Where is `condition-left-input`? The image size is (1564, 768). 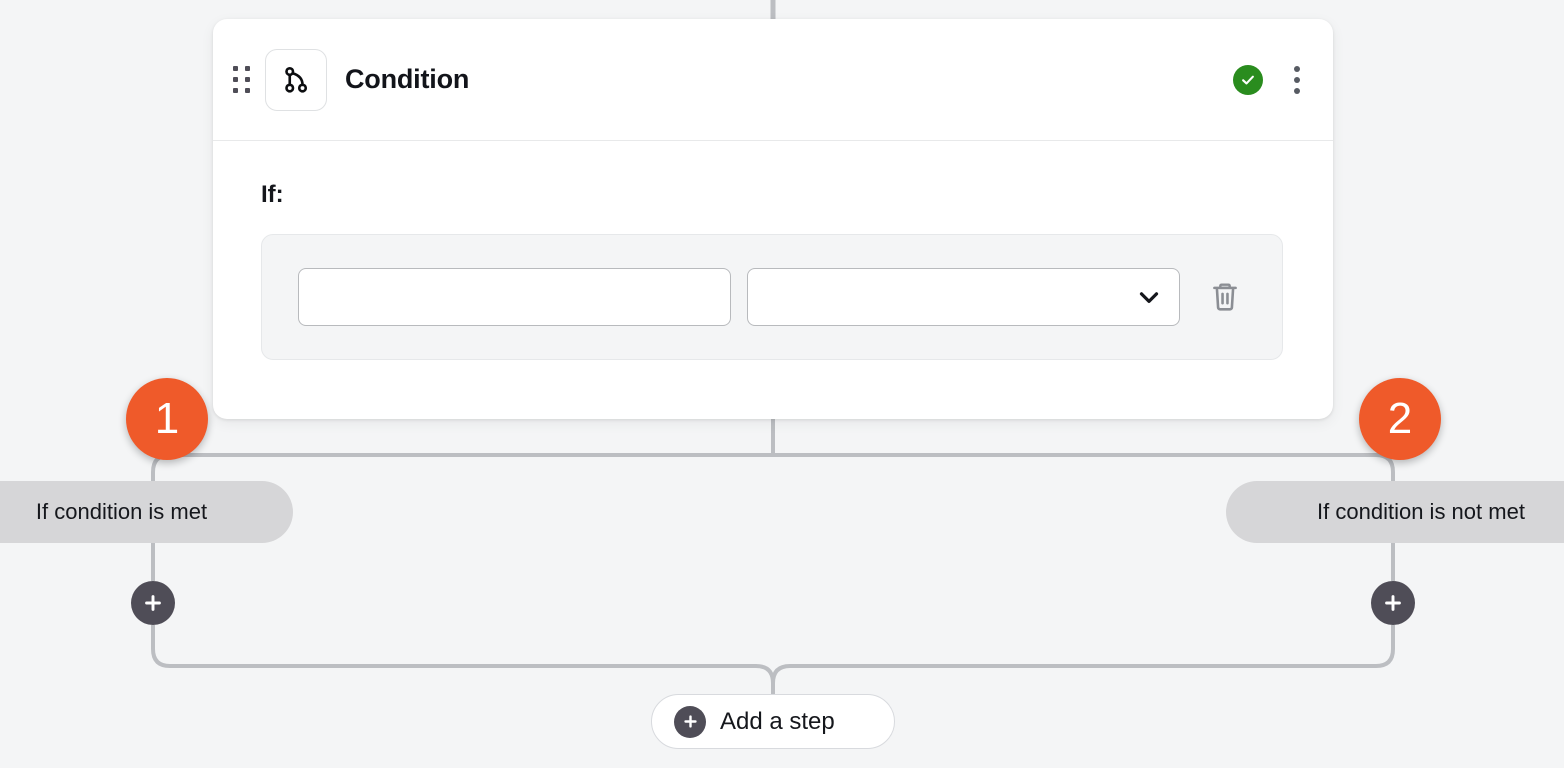
condition-left-input is located at coordinates (514, 297).